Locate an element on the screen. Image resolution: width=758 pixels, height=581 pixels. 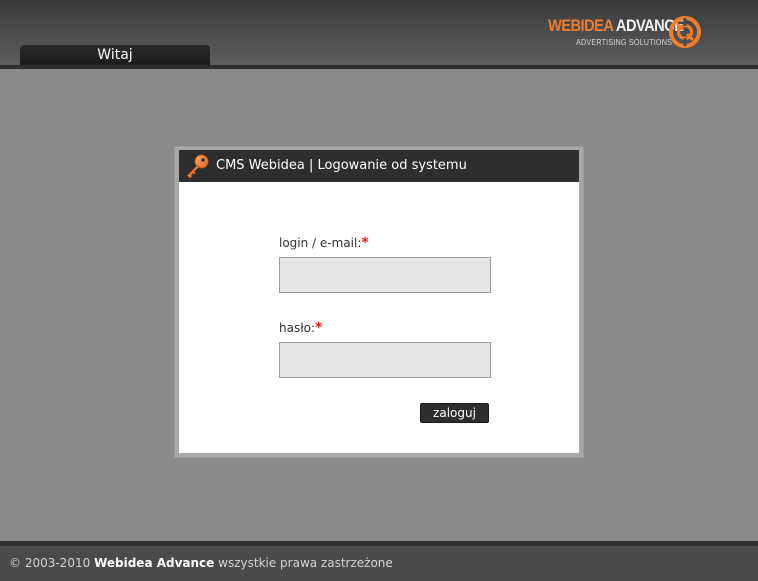
logo-wordmark: WEBIDEA ADVANCE is located at coordinates (616, 26).